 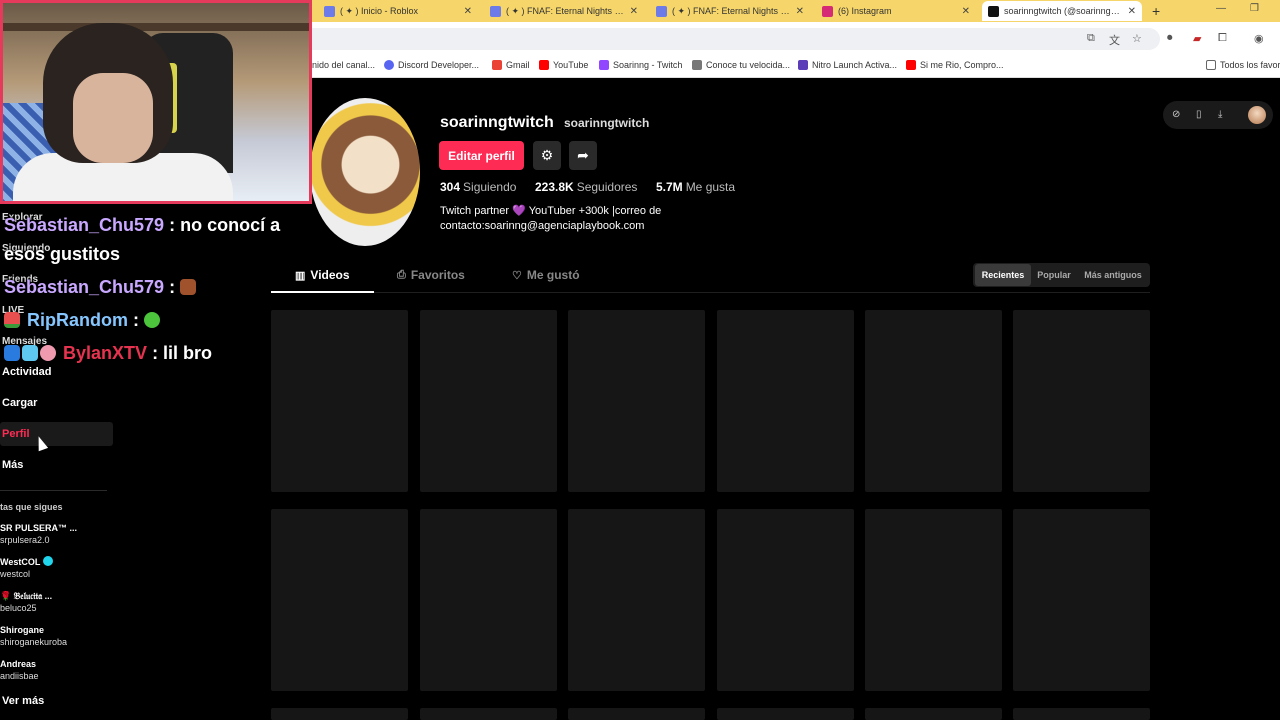 What do you see at coordinates (896, 11) in the screenshot?
I see `browser-tab-instagram: (6) Instagram ✕` at bounding box center [896, 11].